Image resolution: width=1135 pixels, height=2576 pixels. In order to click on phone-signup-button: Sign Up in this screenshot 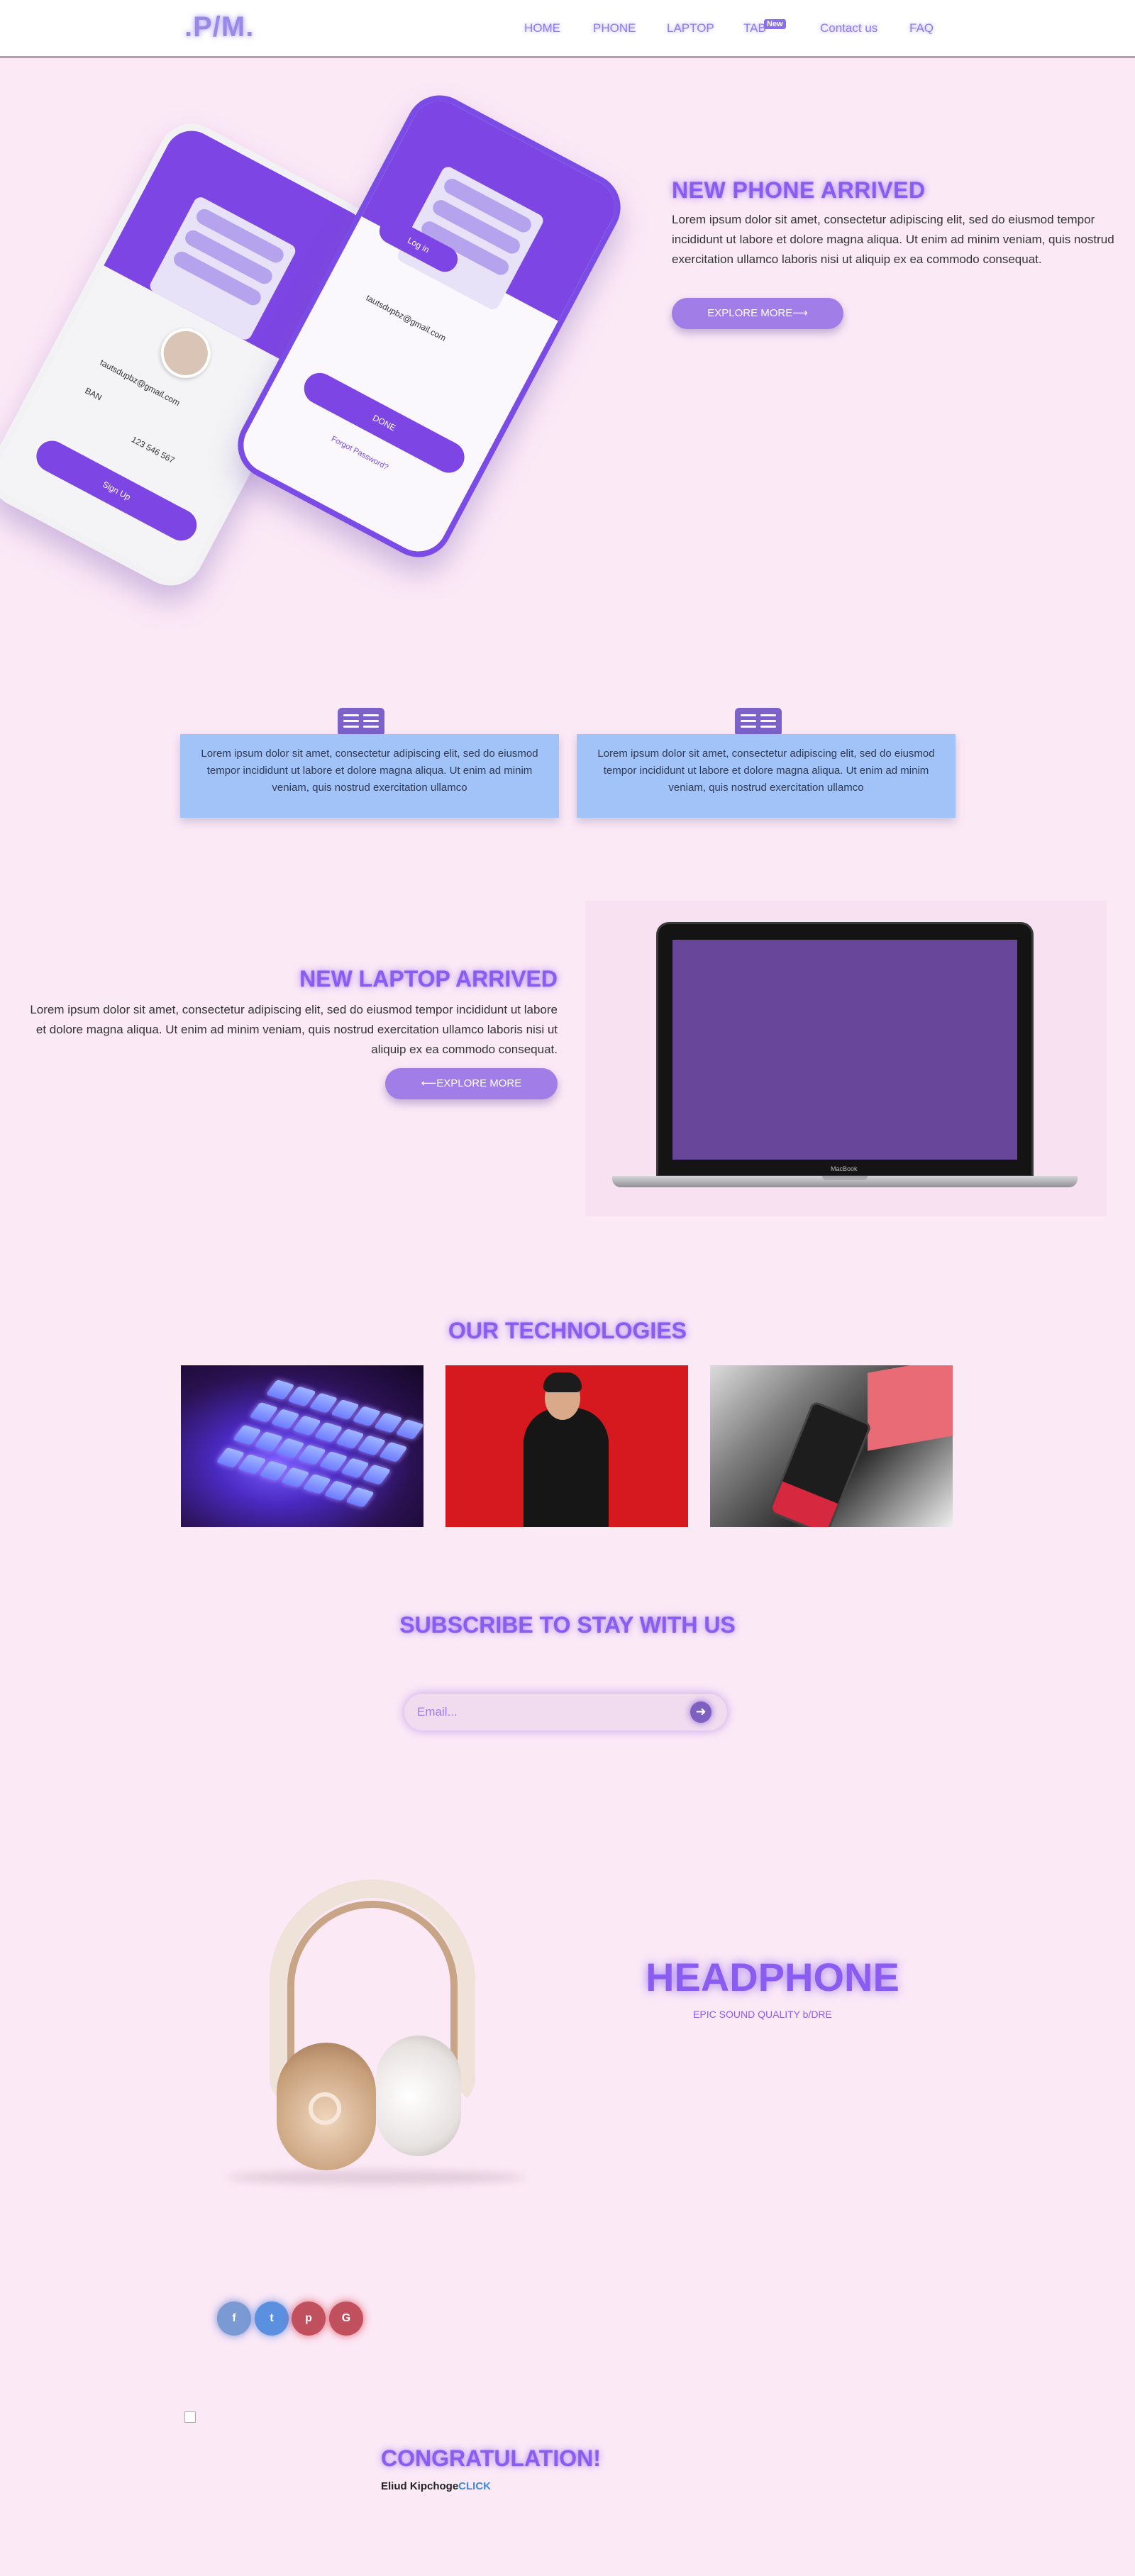, I will do `click(117, 490)`.